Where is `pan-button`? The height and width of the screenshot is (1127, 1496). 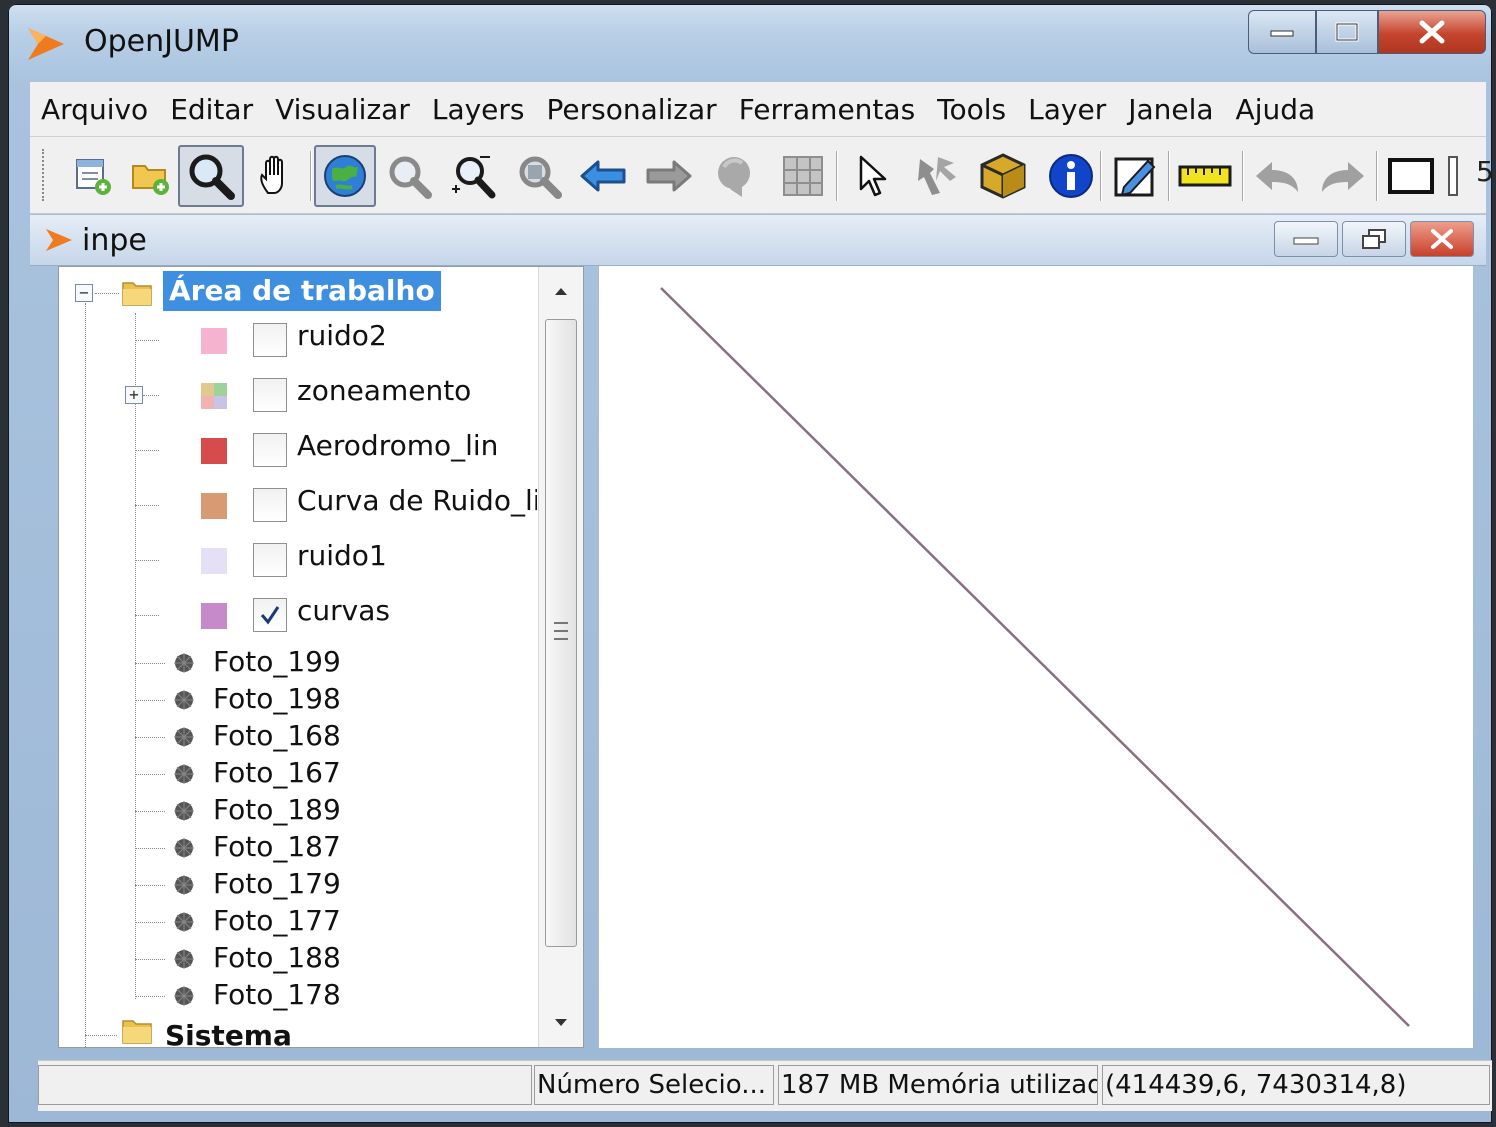
pan-button is located at coordinates (277, 176).